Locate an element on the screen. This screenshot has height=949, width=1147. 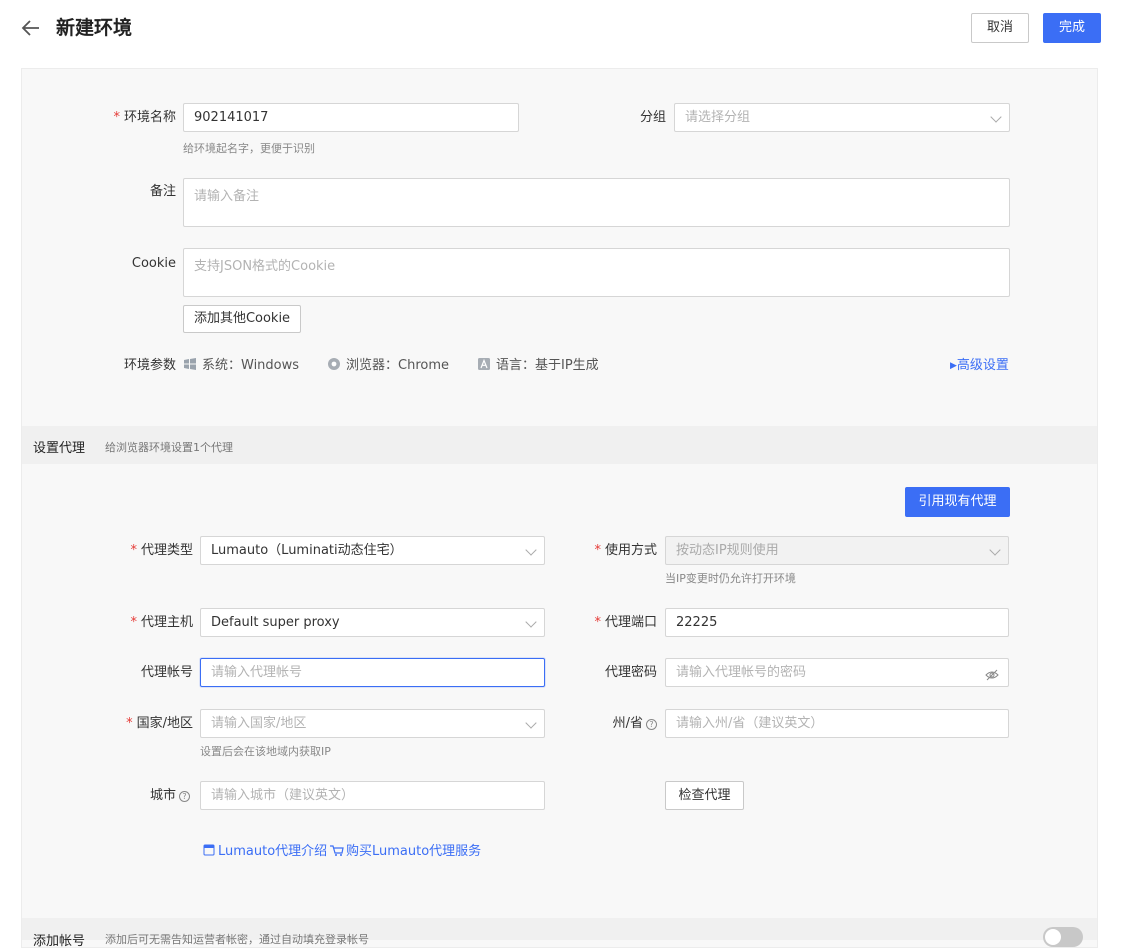
proxy-password-label: 代理密码 is located at coordinates (630, 672).